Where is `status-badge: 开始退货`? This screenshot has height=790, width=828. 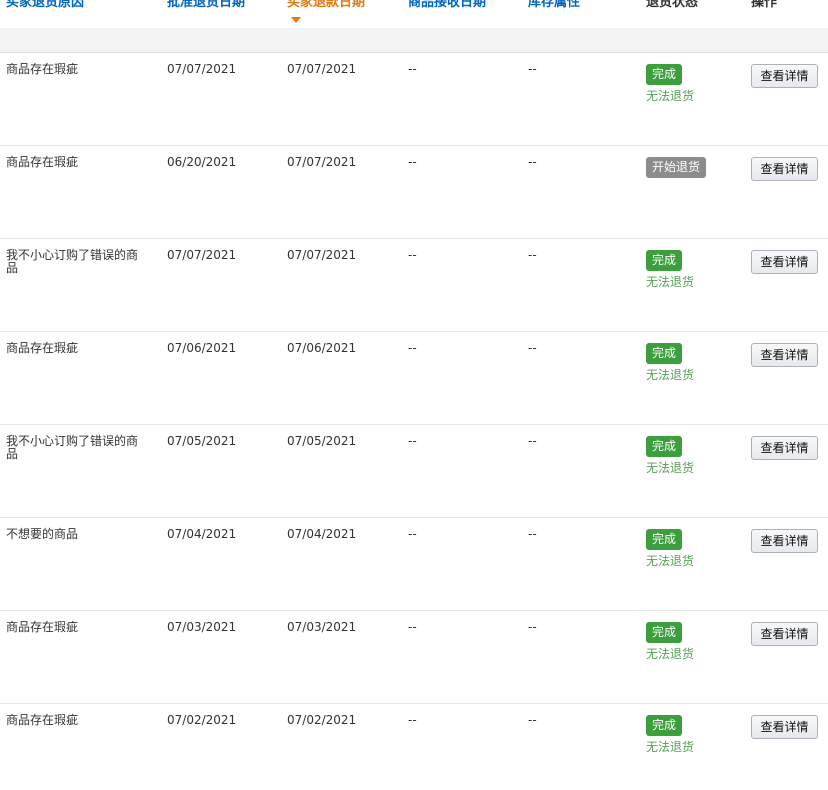
status-badge: 开始退货 is located at coordinates (676, 167).